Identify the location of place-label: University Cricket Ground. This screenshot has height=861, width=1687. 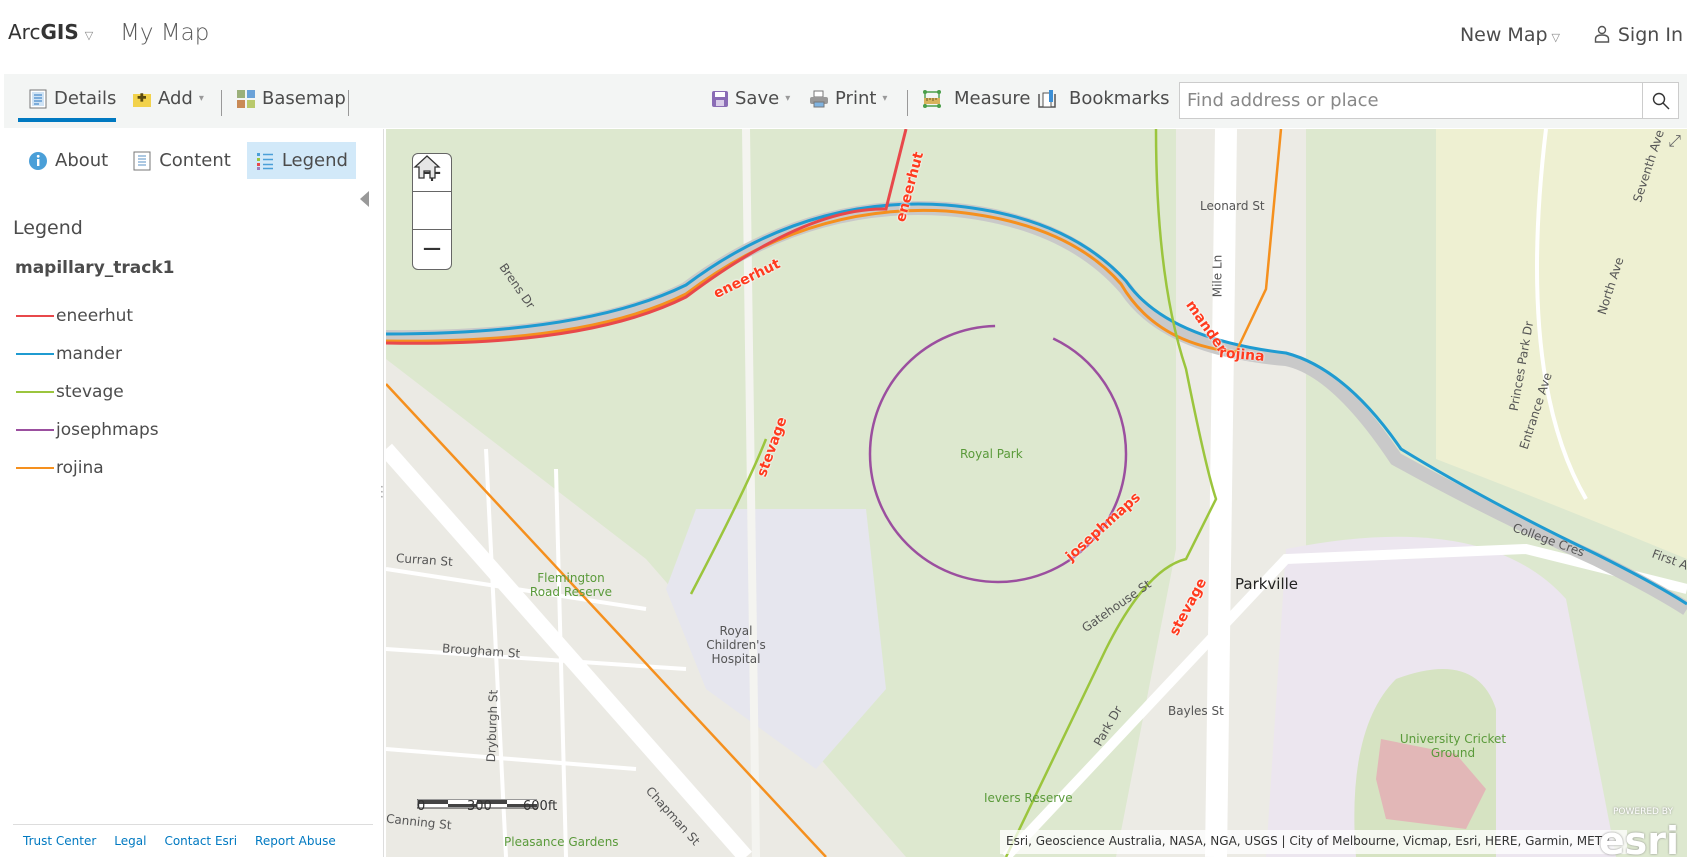
(1453, 746).